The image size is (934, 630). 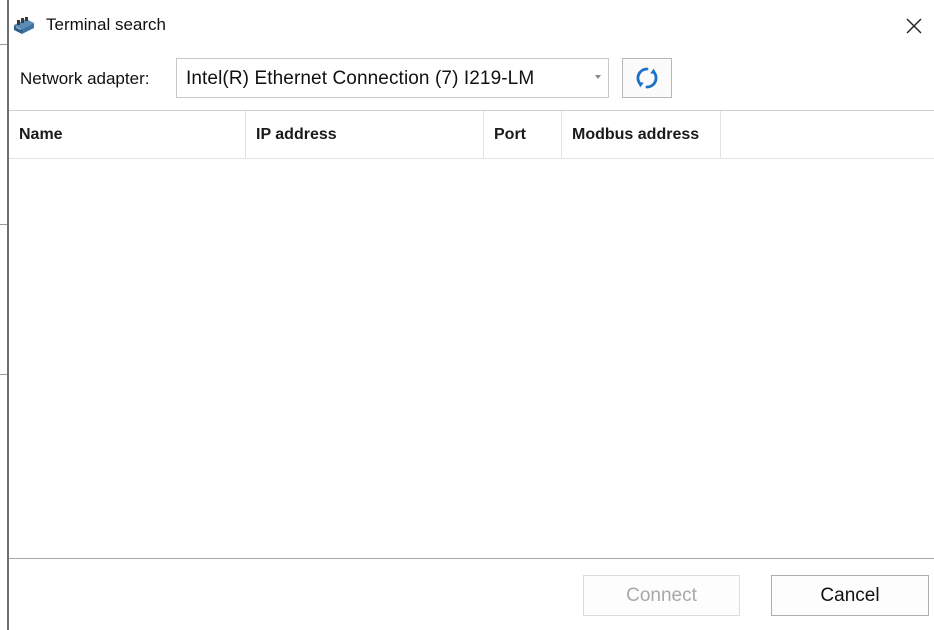 I want to click on connect-button: Connect, so click(x=661, y=595).